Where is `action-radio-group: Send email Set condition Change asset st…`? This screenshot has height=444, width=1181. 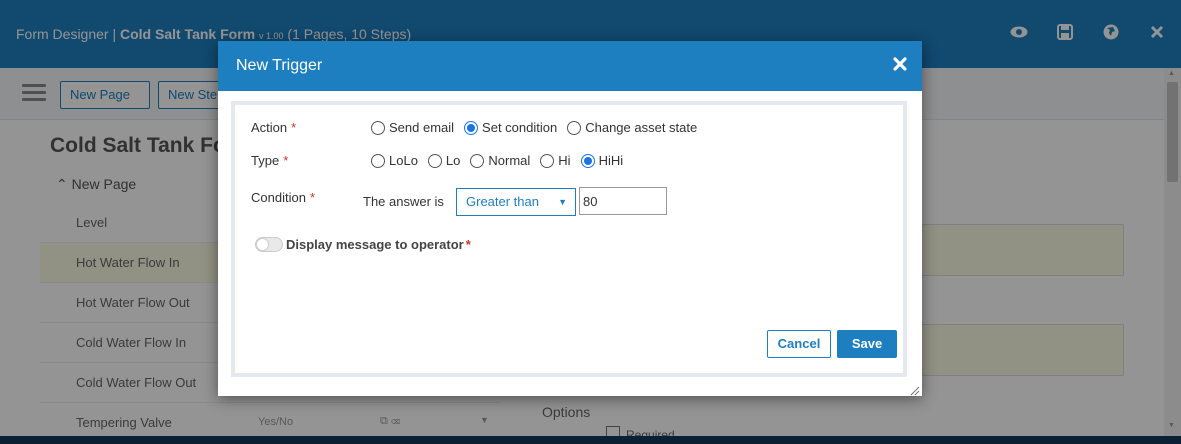
action-radio-group: Send email Set condition Change asset st… is located at coordinates (539, 127).